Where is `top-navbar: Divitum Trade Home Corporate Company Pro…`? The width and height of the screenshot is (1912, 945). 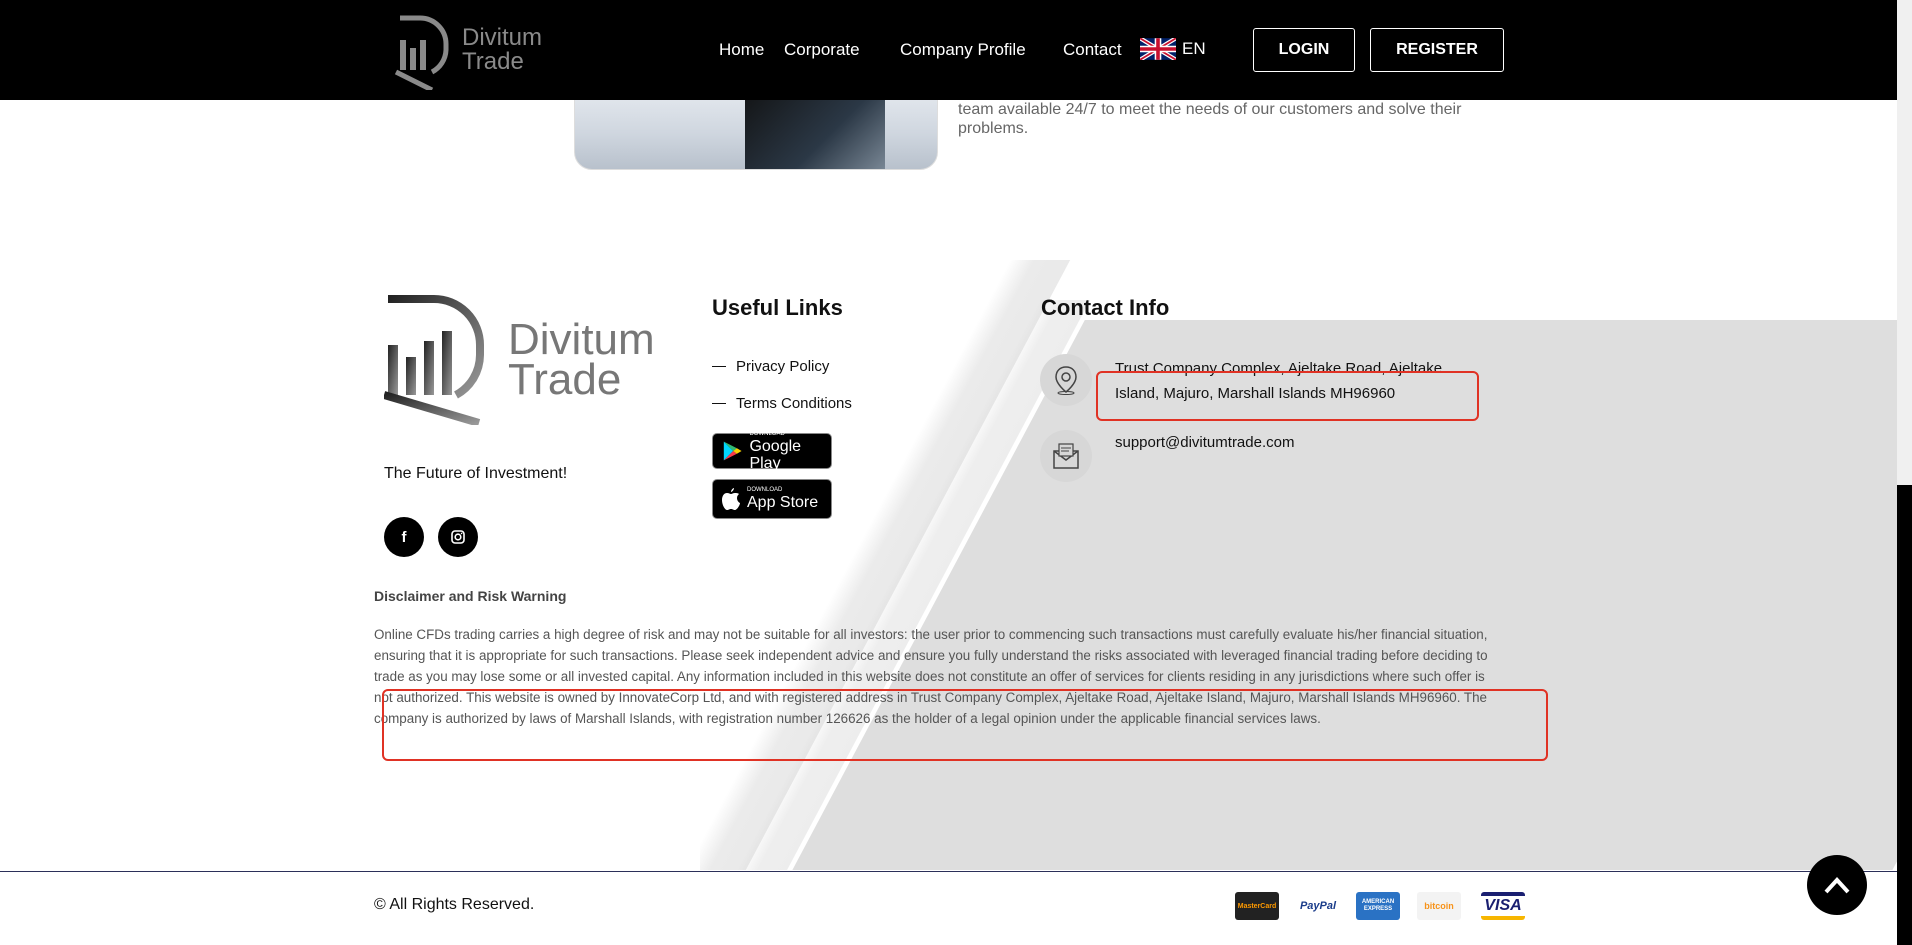
top-navbar: Divitum Trade Home Corporate Company Pro… is located at coordinates (948, 50).